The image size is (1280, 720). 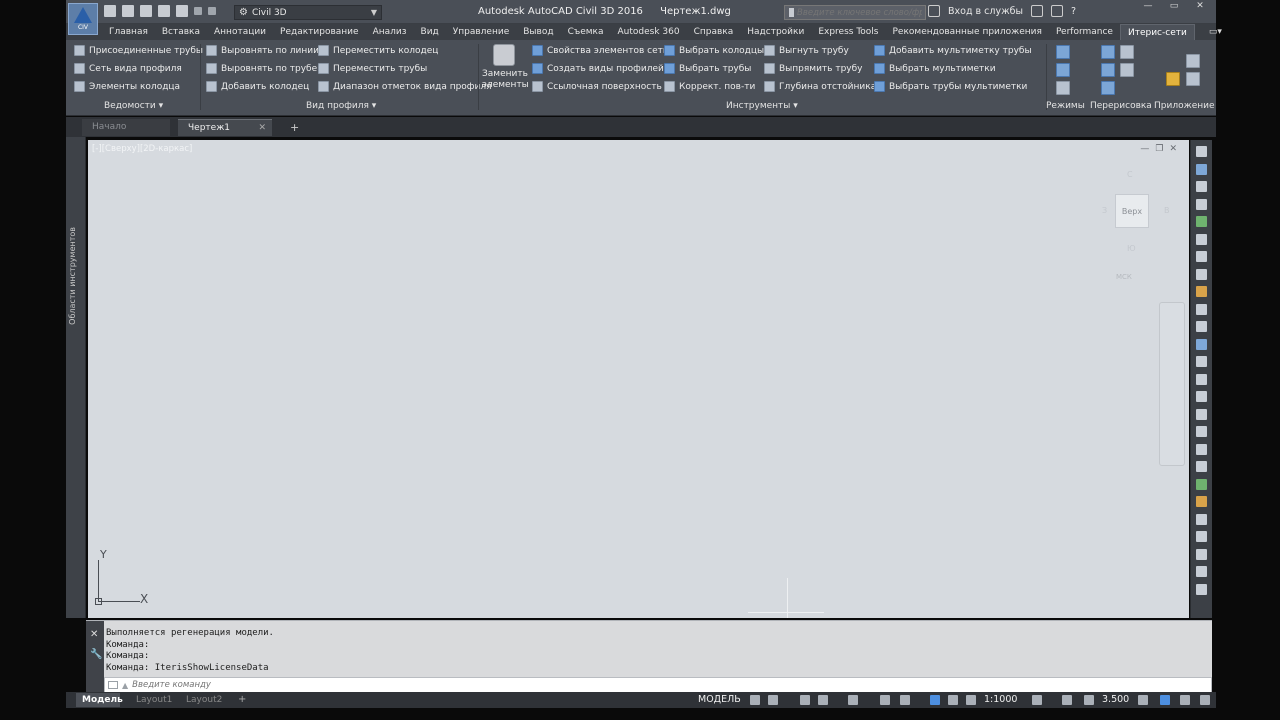 I want to click on select-multileaders-button: Выбрать мультиметки, so click(x=953, y=68).